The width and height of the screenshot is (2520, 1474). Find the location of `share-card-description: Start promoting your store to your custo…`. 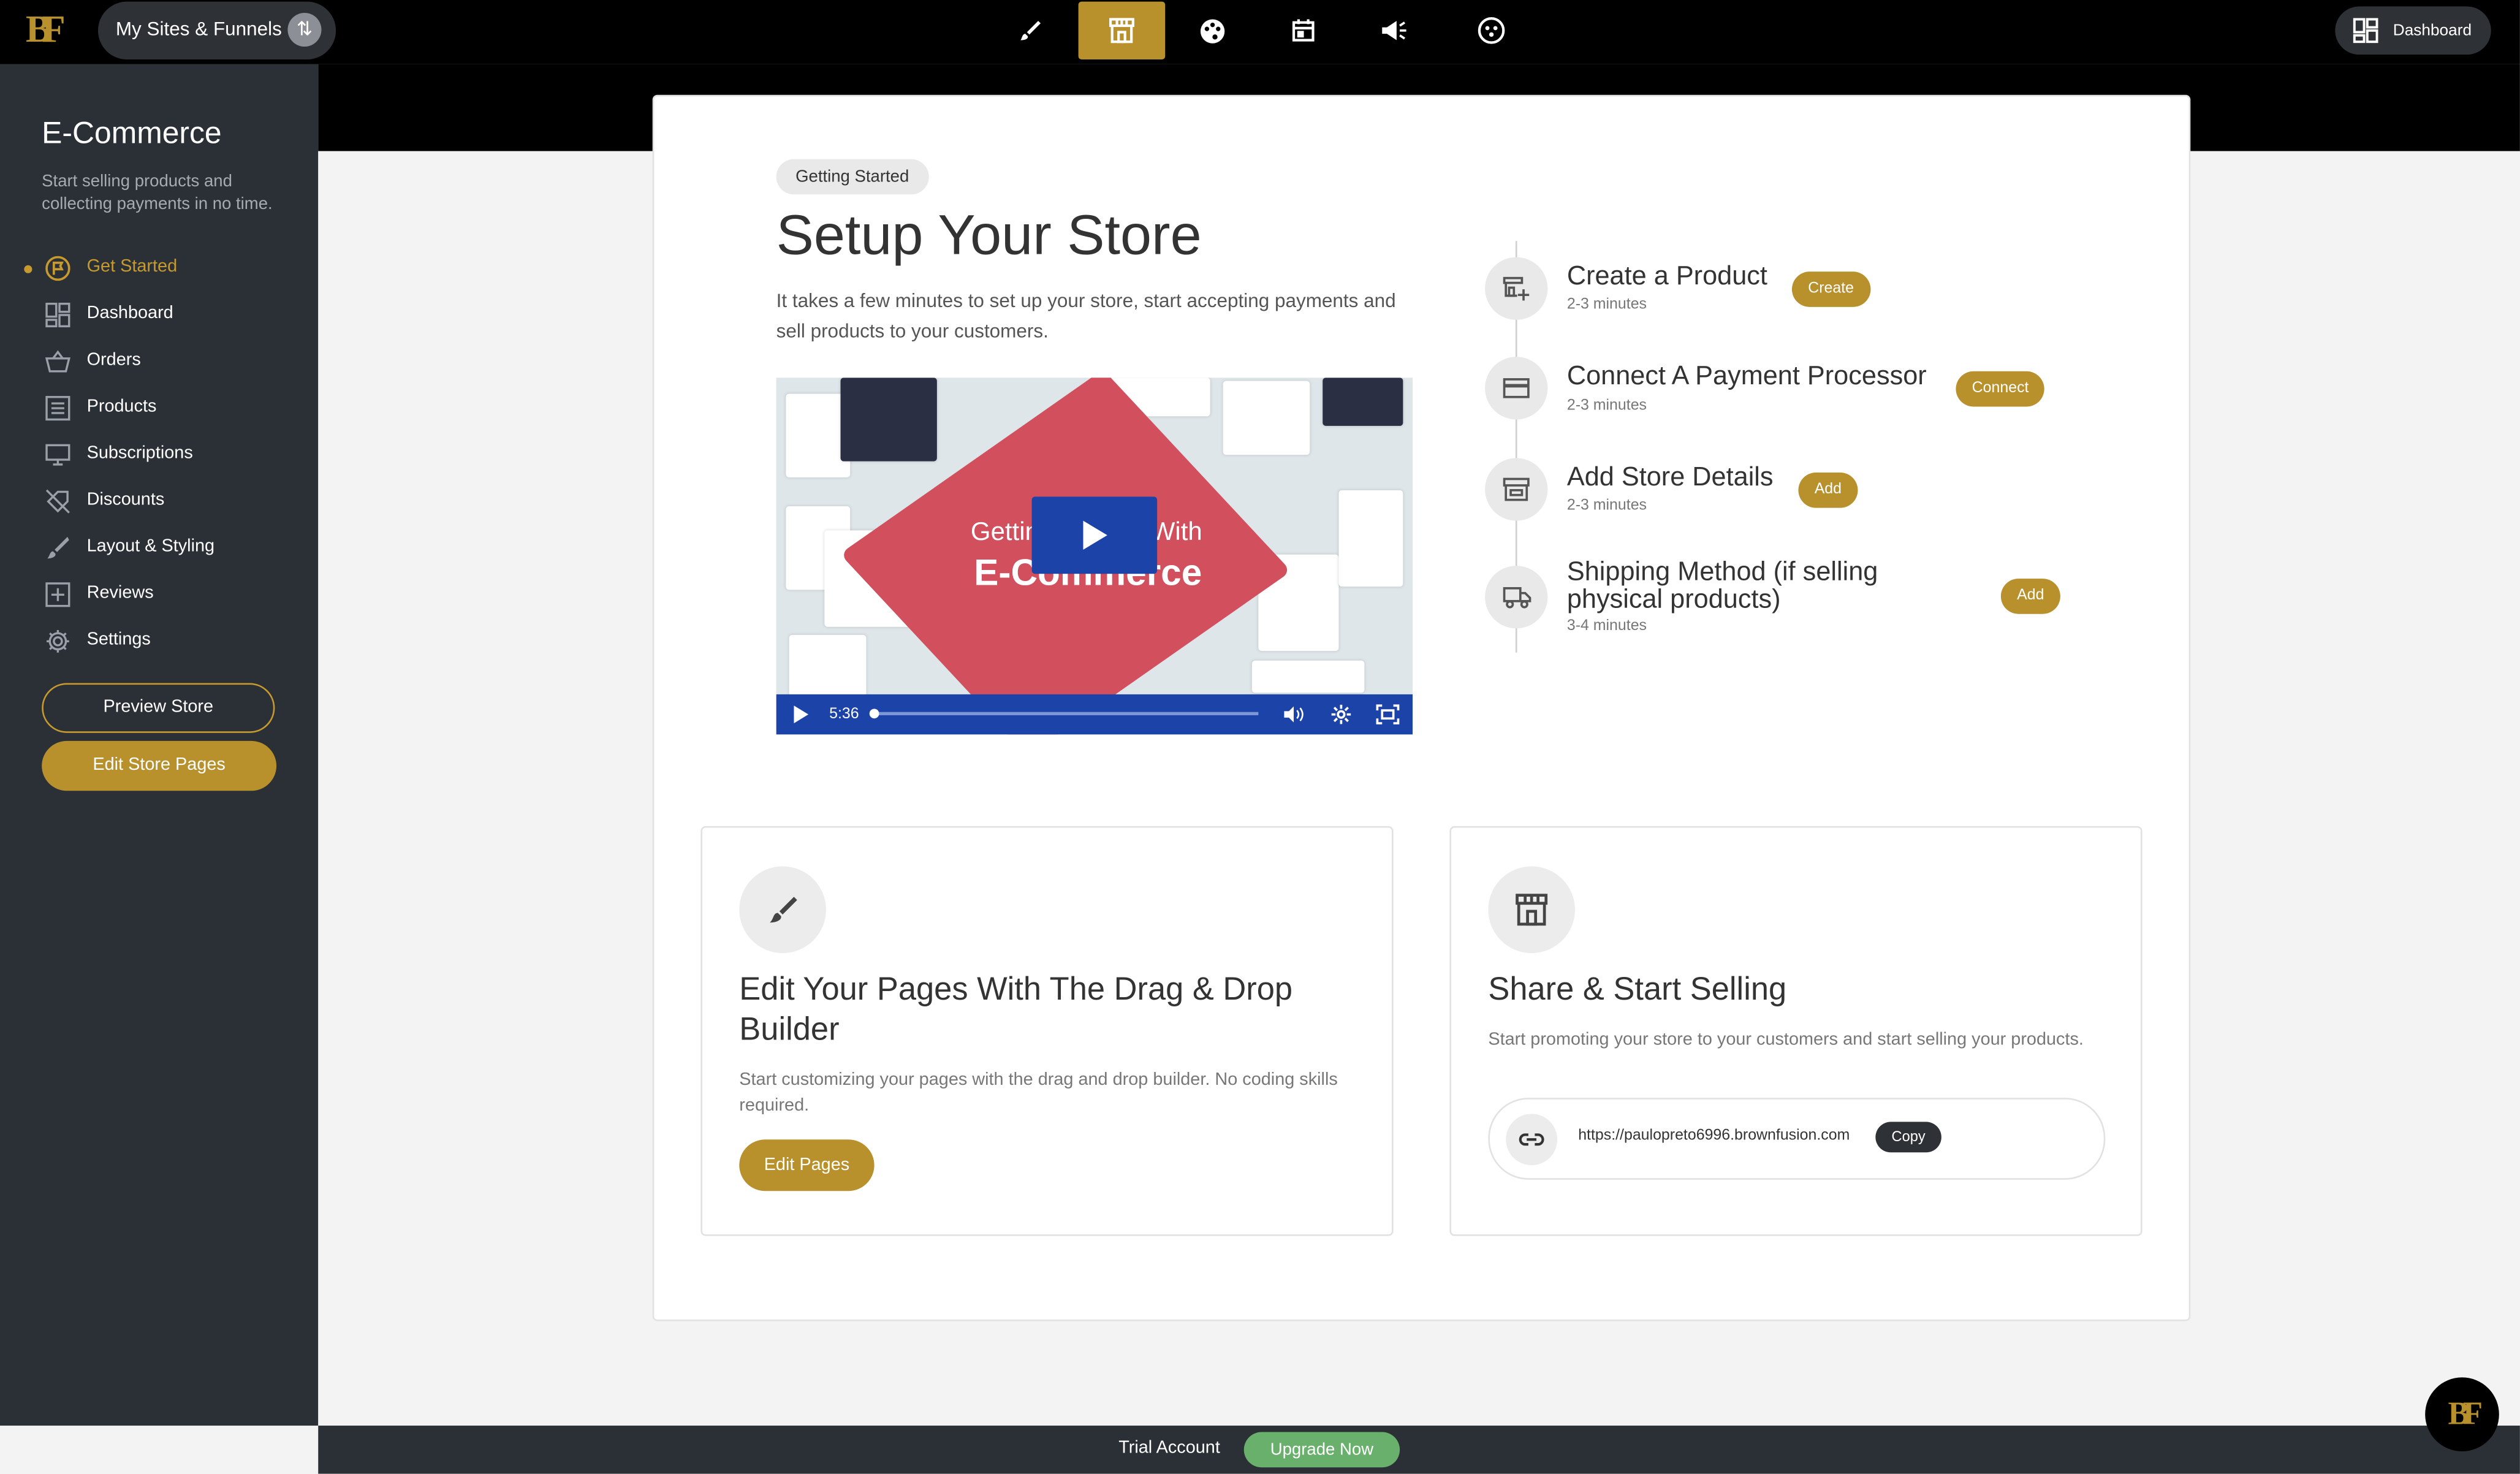

share-card-description: Start promoting your store to your custo… is located at coordinates (1786, 1040).